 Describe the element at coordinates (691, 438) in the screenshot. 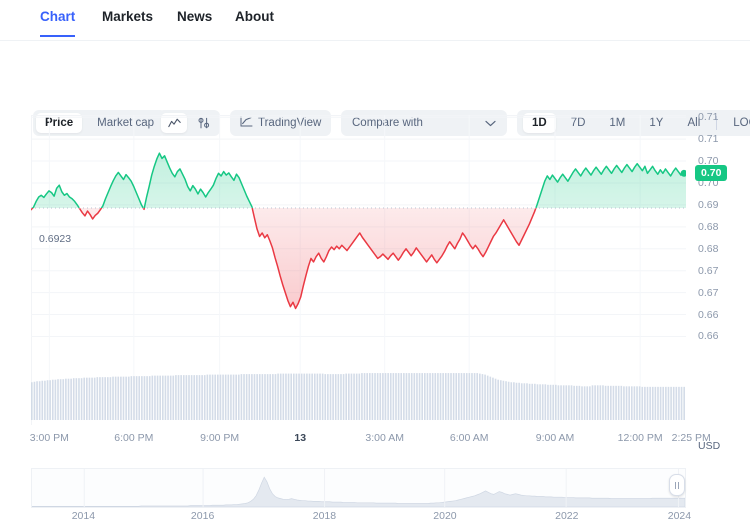

I see `x-axis-tick: 2:25 PM` at that location.